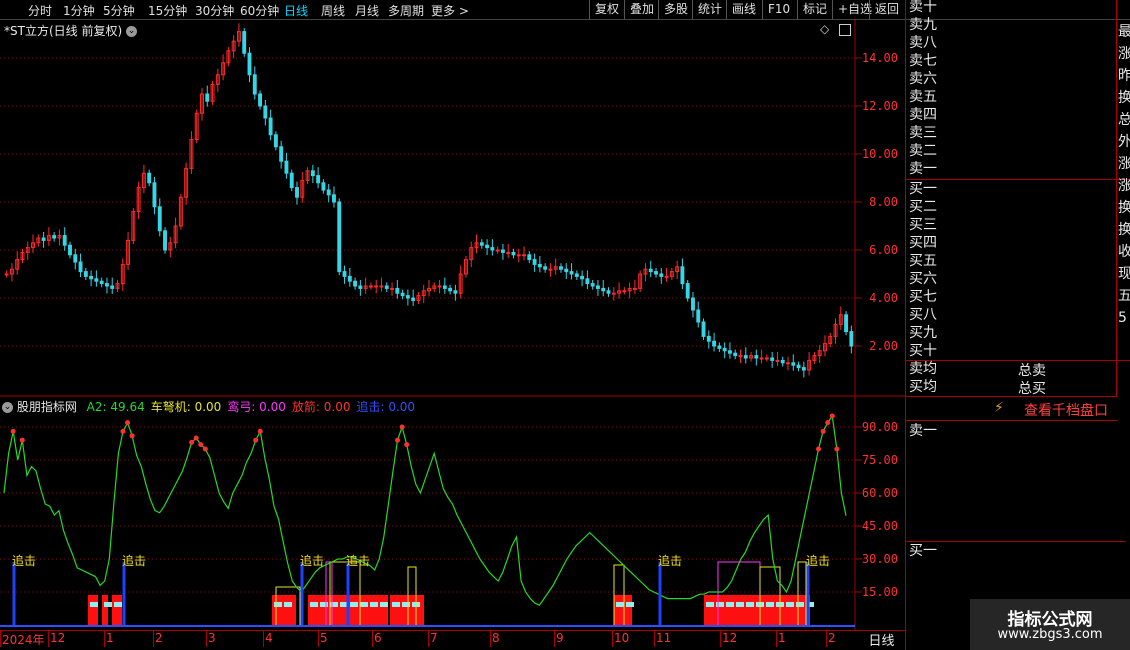 The width and height of the screenshot is (1130, 650). I want to click on toolbar-button: 统计, so click(709, 9).